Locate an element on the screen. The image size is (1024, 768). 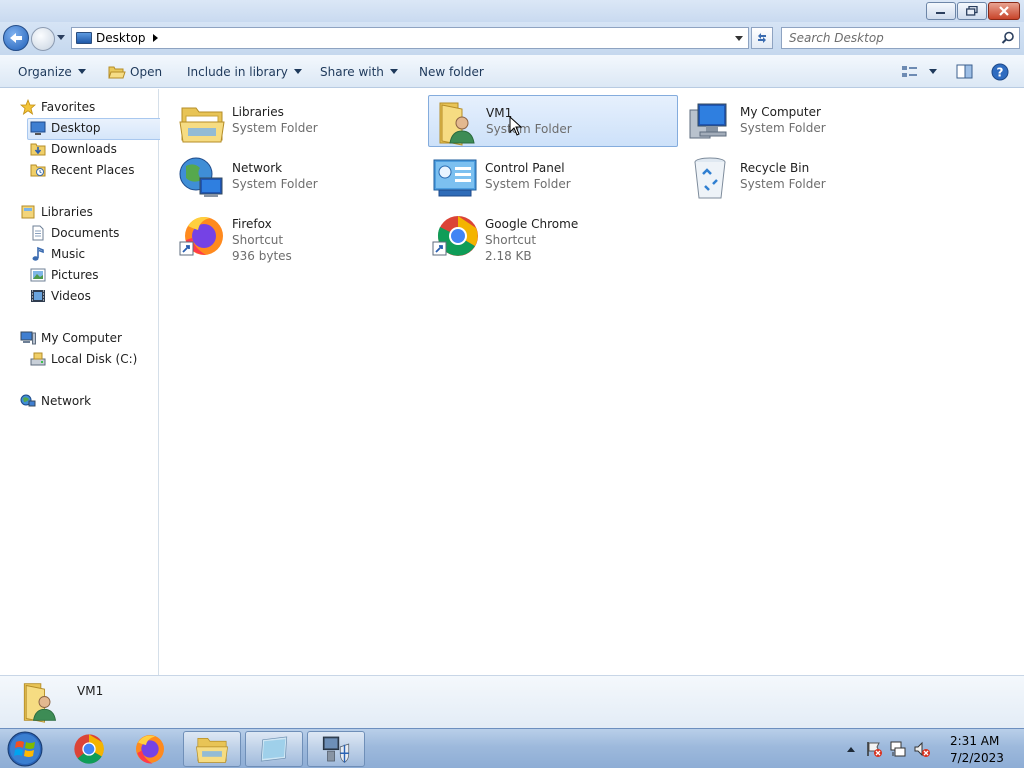
shield-computer-icon is located at coordinates (336, 749).